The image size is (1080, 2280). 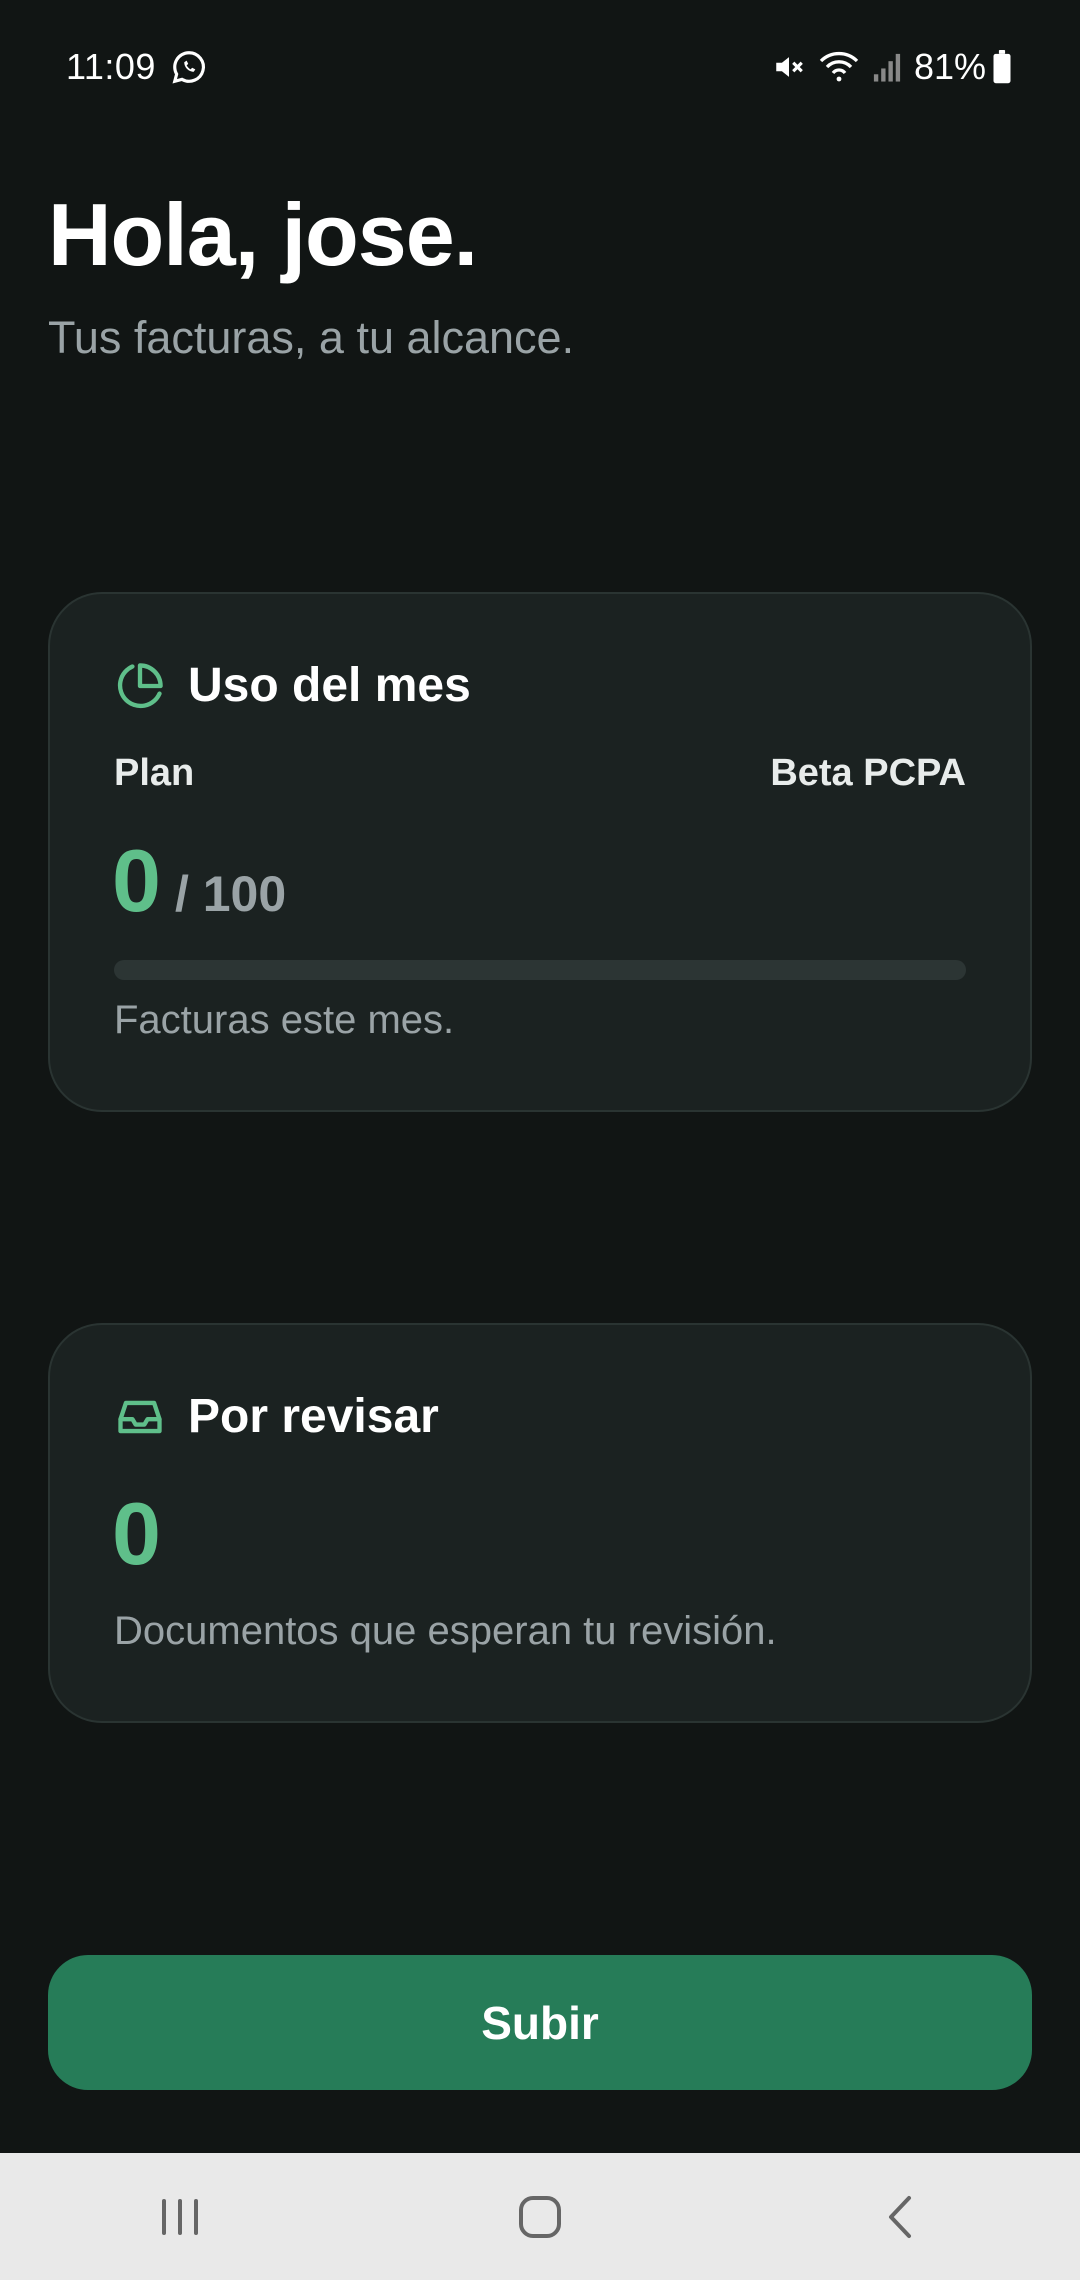 I want to click on usage-count: 0 / 100, so click(x=199, y=881).